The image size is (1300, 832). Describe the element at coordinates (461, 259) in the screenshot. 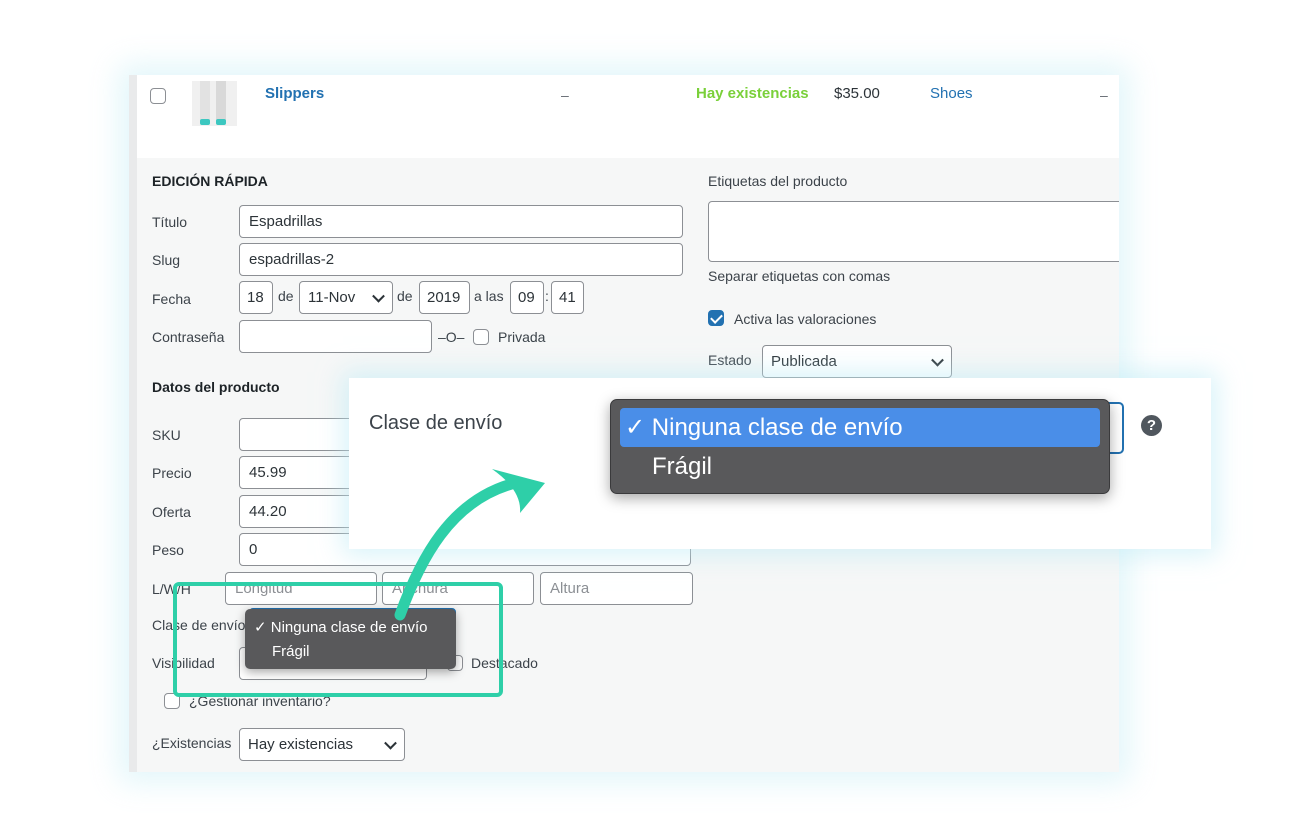

I see `slug-input: espadrillas-2` at that location.